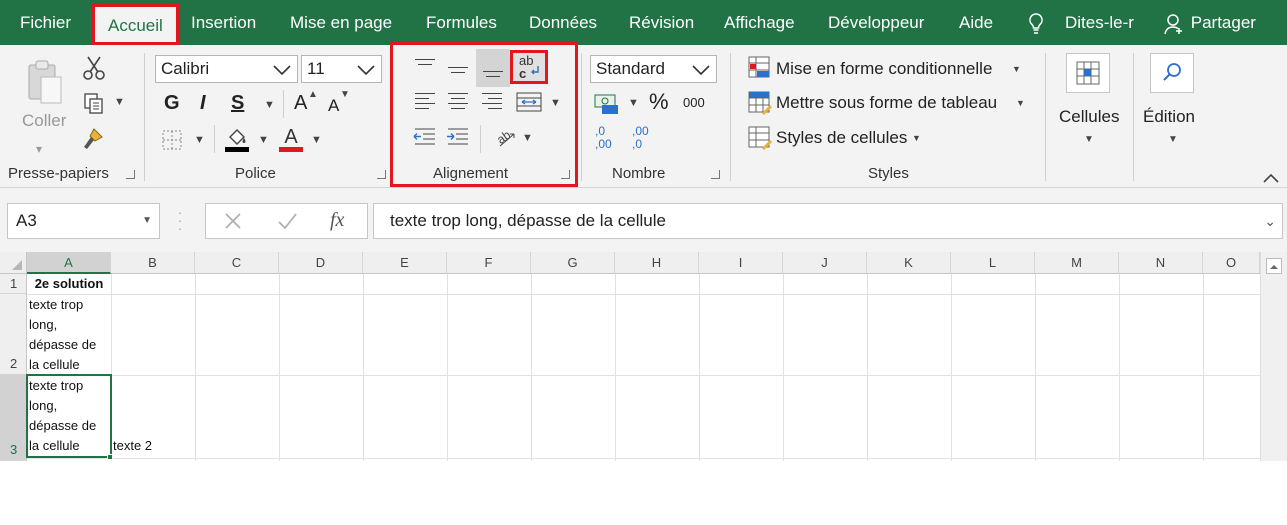 This screenshot has width=1287, height=525. Describe the element at coordinates (1169, 117) in the screenshot. I see `editing-button: Édition` at that location.